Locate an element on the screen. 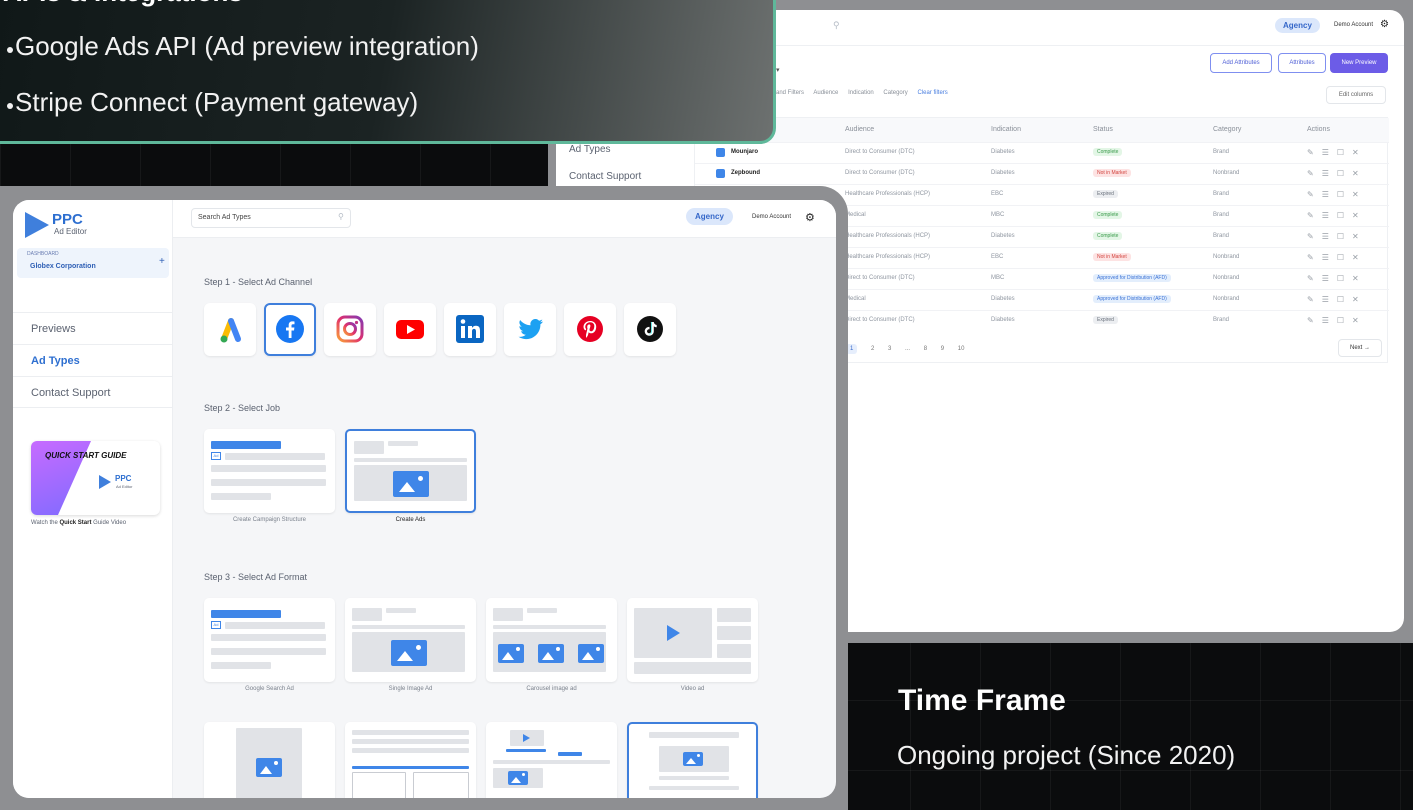  channel-youtube is located at coordinates (410, 329).